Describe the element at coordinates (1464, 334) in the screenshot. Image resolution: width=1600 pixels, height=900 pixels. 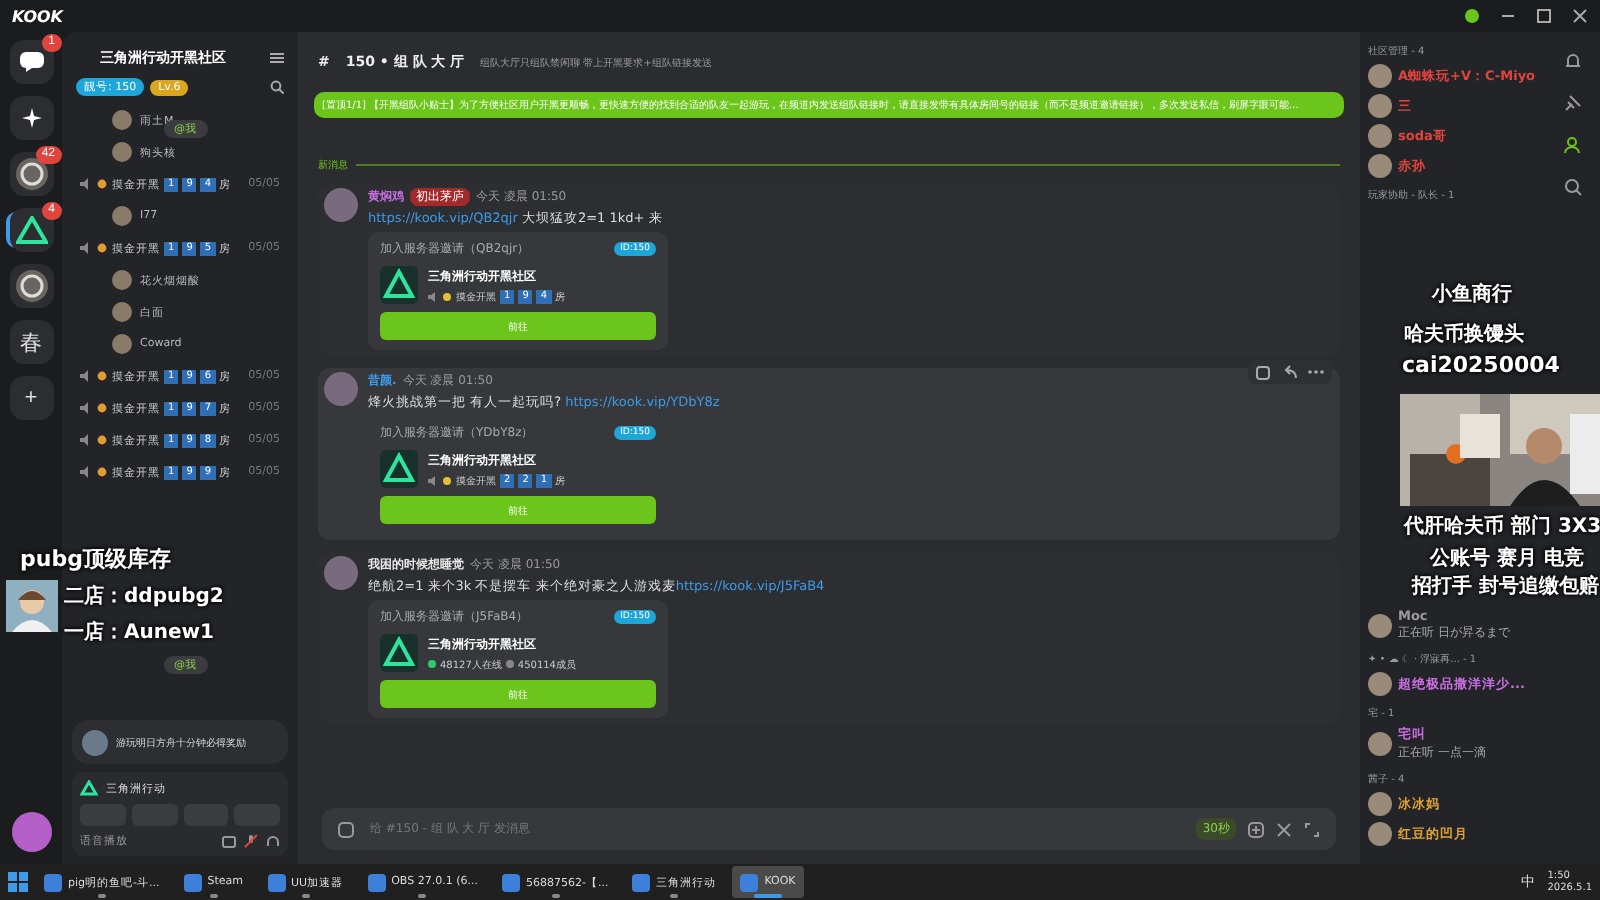
I see `overlay-text: 哈夫币换馒头` at that location.